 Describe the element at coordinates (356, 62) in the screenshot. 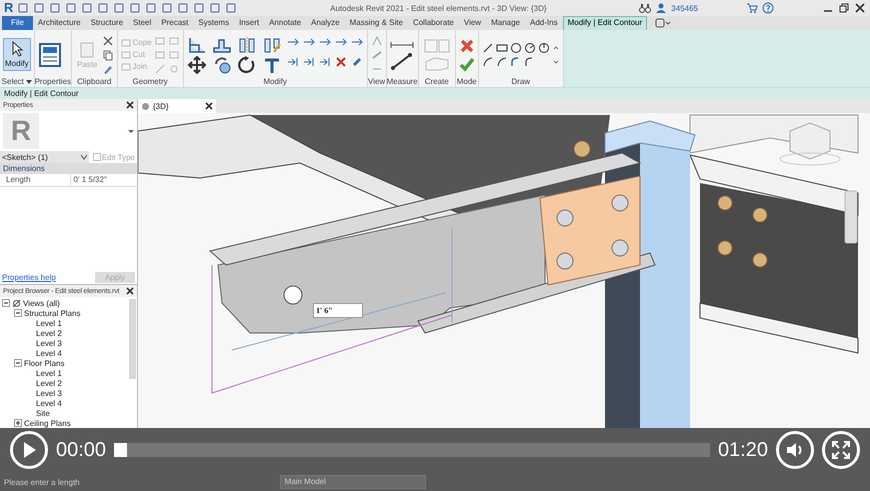

I see `pin-icon` at that location.